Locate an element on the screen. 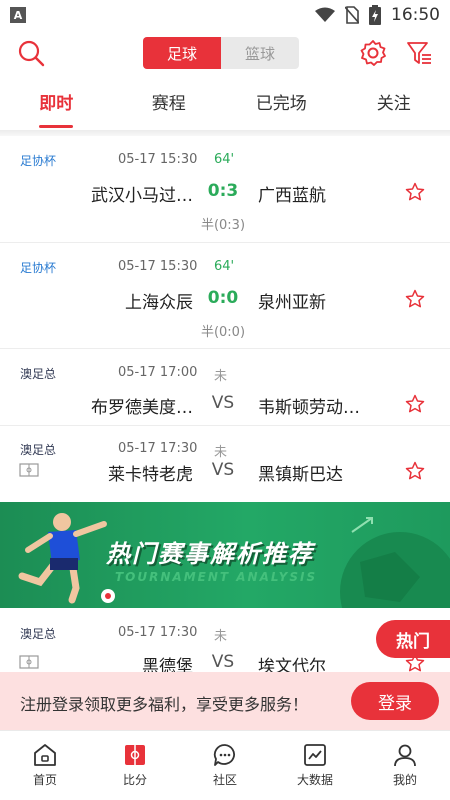  no-sim-icon is located at coordinates (352, 15).